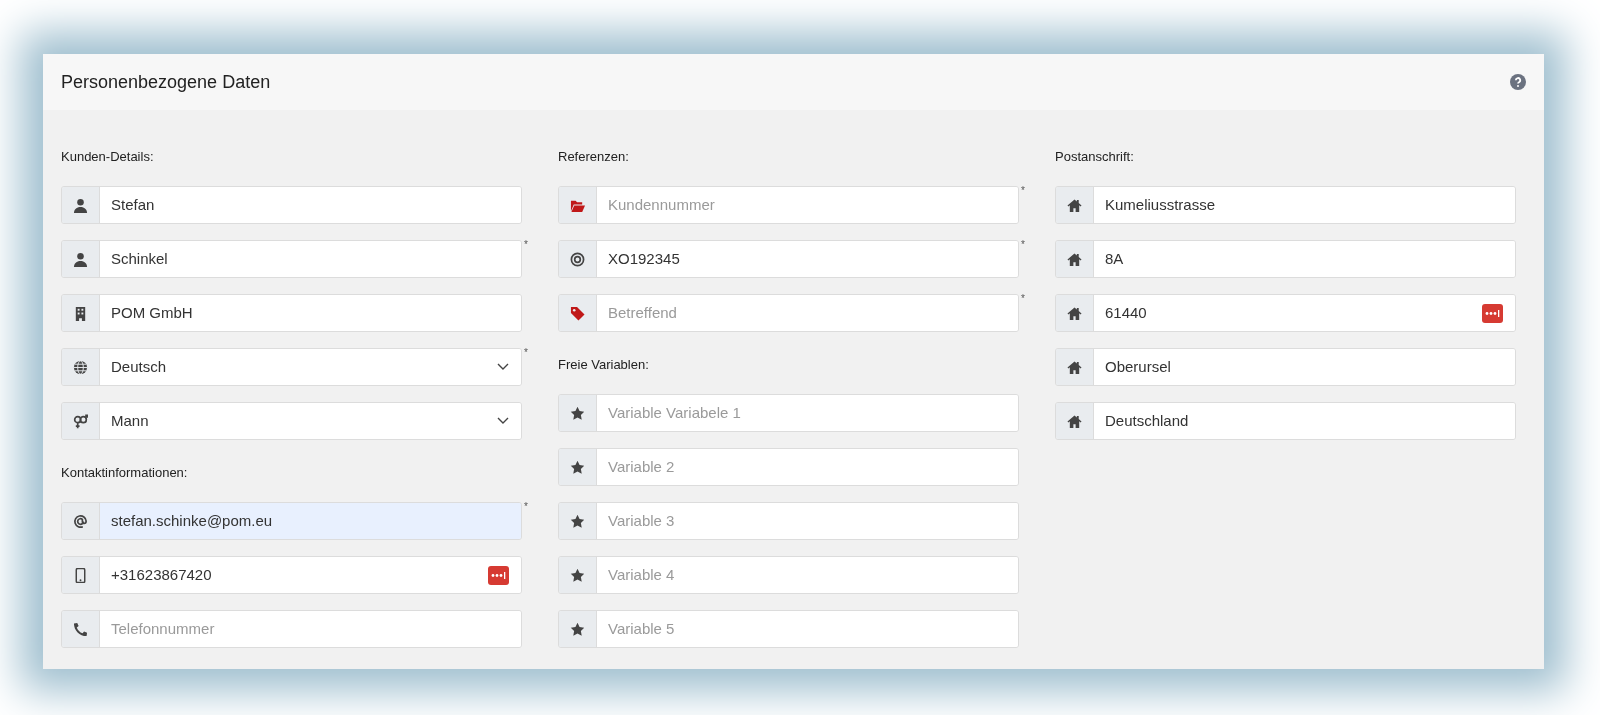 The width and height of the screenshot is (1600, 715). Describe the element at coordinates (1285, 367) in the screenshot. I see `input-field: Oberursel` at that location.